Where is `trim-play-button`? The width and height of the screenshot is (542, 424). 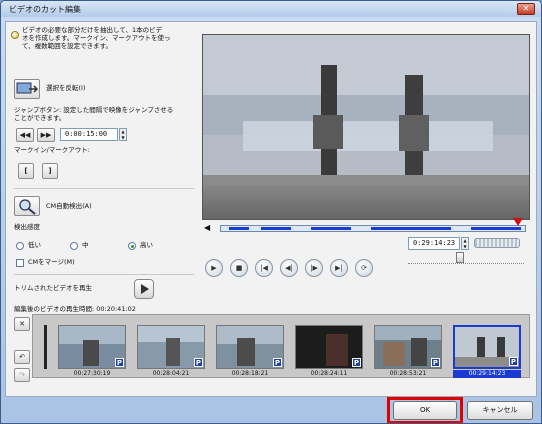
trim-play-button is located at coordinates (144, 289).